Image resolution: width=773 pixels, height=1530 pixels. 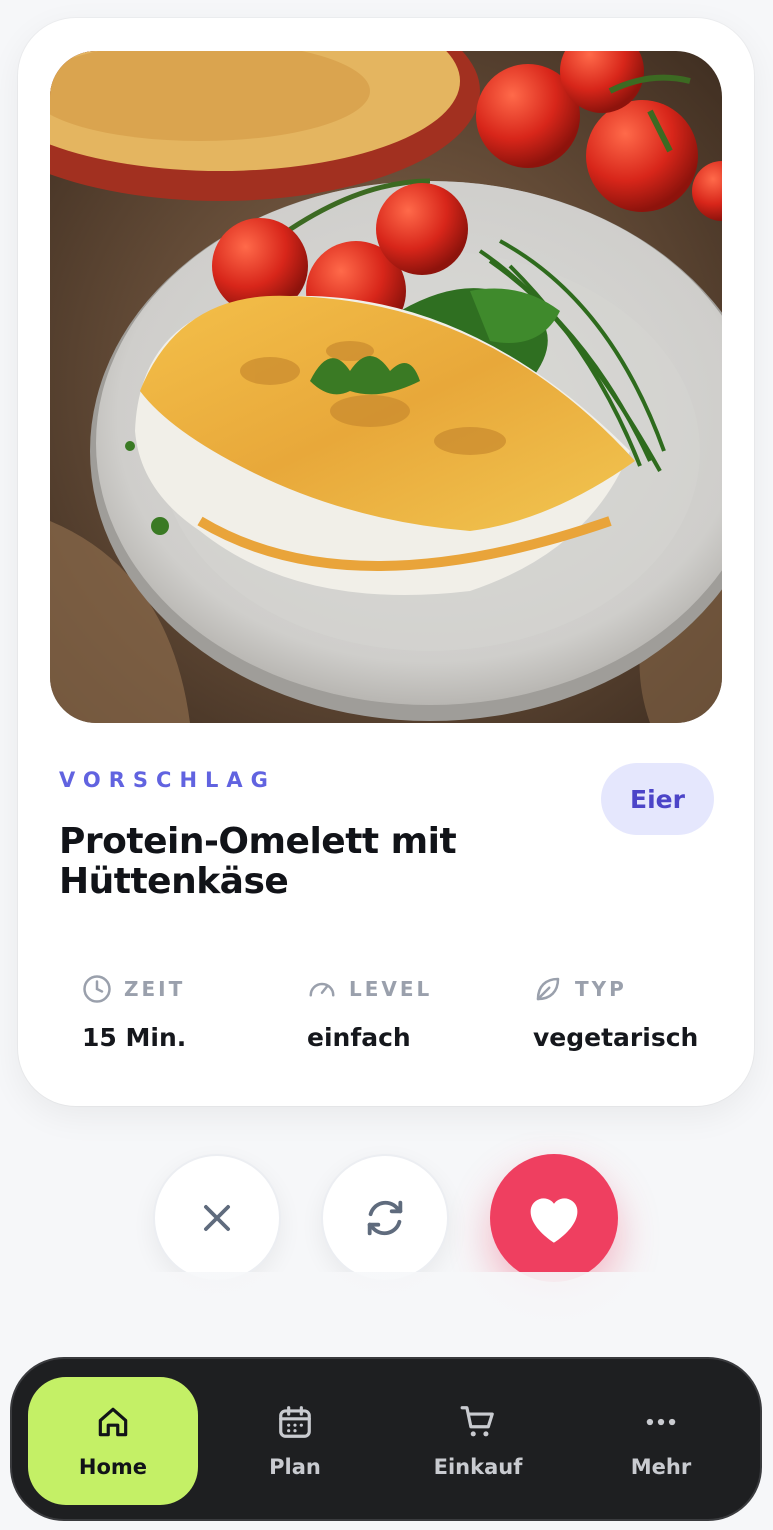 I want to click on close-icon, so click(x=217, y=1218).